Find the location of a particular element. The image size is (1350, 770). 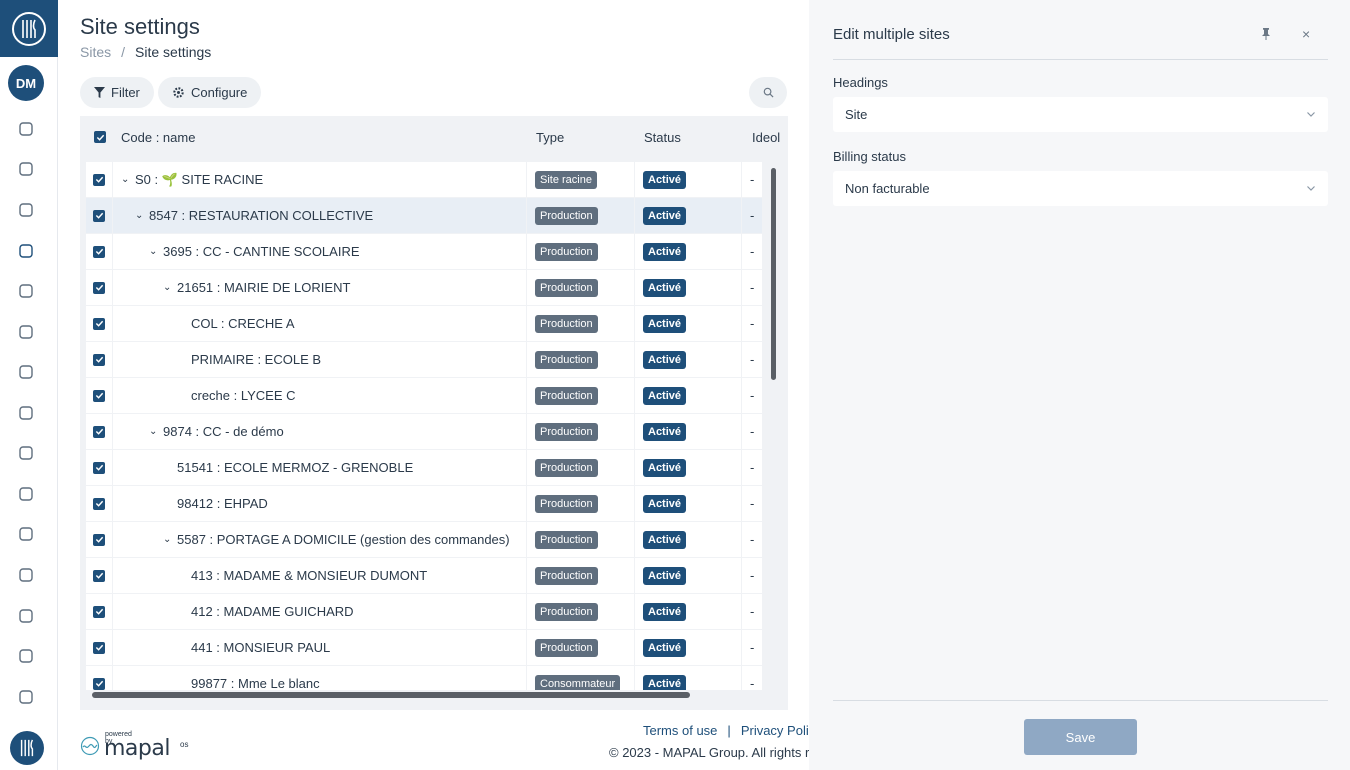

headings-select: Site is located at coordinates (1080, 114).